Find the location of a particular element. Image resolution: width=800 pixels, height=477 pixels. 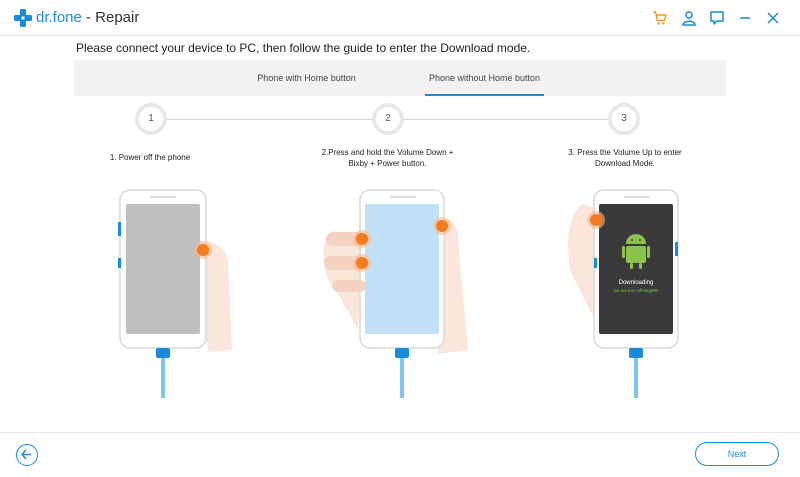

step-3-circle: 3 is located at coordinates (624, 119).